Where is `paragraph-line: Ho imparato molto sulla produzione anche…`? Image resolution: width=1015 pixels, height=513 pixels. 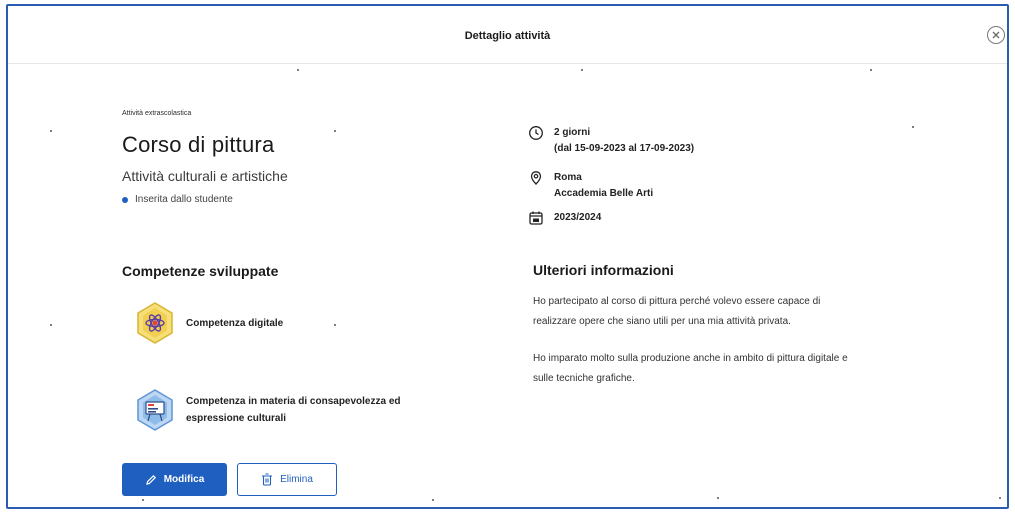
paragraph-line: Ho imparato molto sulla produzione anche… is located at coordinates (690, 358).